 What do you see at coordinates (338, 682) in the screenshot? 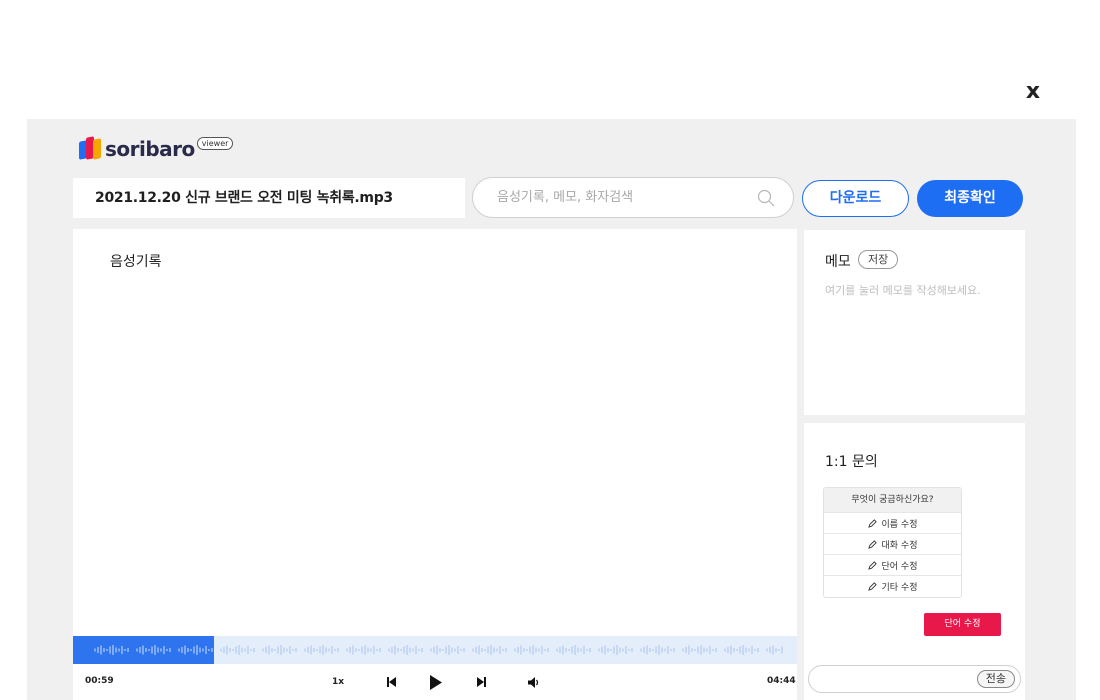
I see `playback-speed-button: 1x` at bounding box center [338, 682].